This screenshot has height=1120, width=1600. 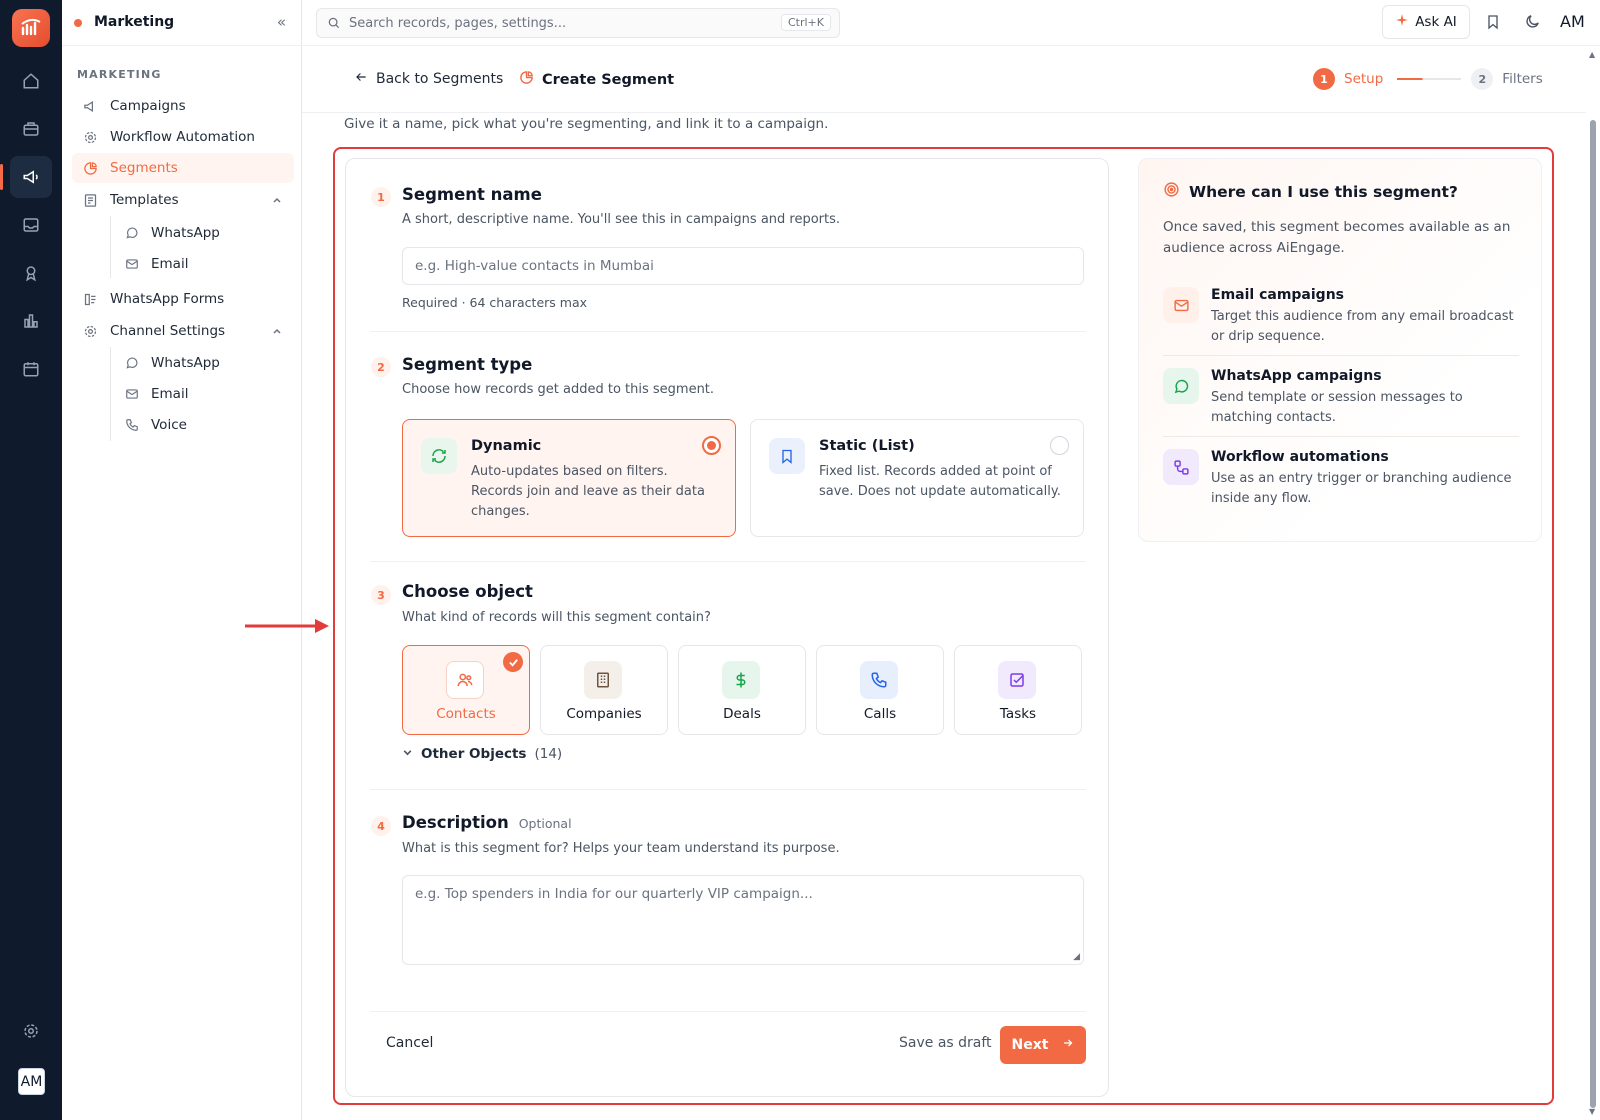 I want to click on icon-rail: AM, so click(x=31, y=560).